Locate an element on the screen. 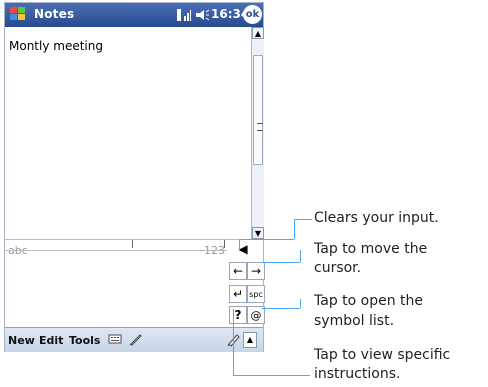 The height and width of the screenshot is (387, 488). vertical-scrollbar: ▲ ▼ is located at coordinates (257, 133).